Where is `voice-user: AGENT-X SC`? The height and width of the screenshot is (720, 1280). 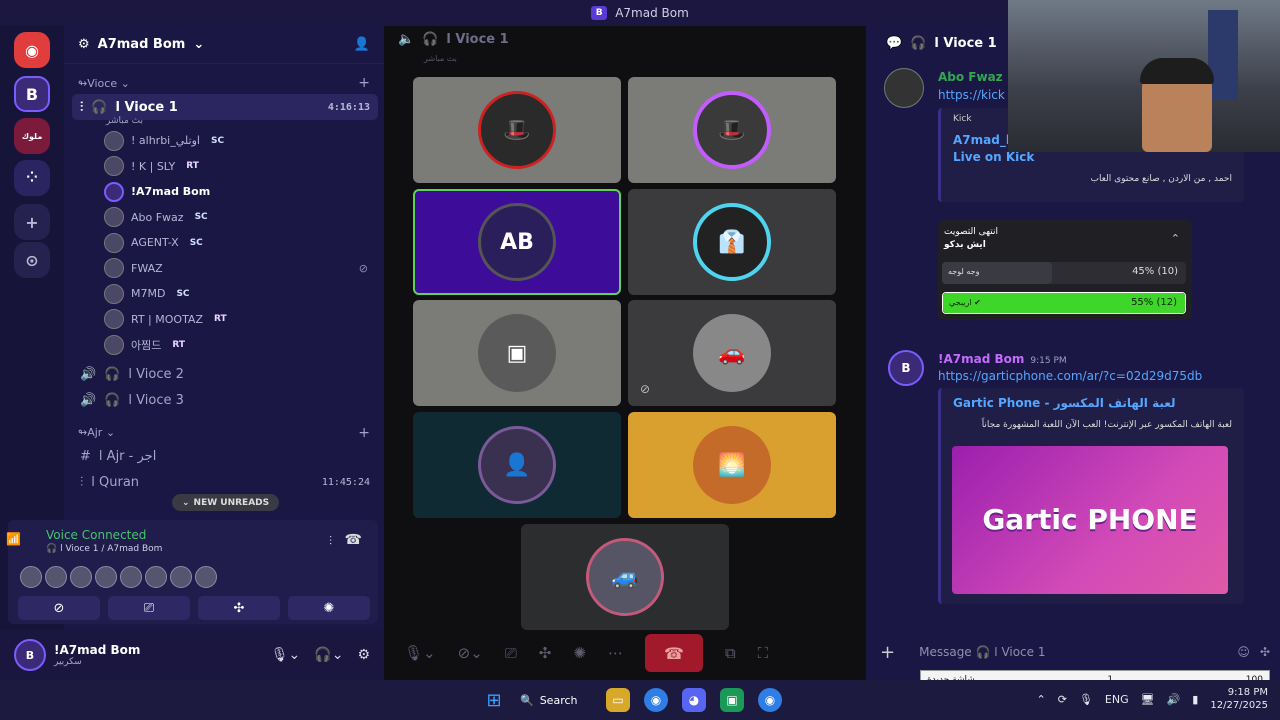
voice-user: AGENT-X SC is located at coordinates (224, 243).